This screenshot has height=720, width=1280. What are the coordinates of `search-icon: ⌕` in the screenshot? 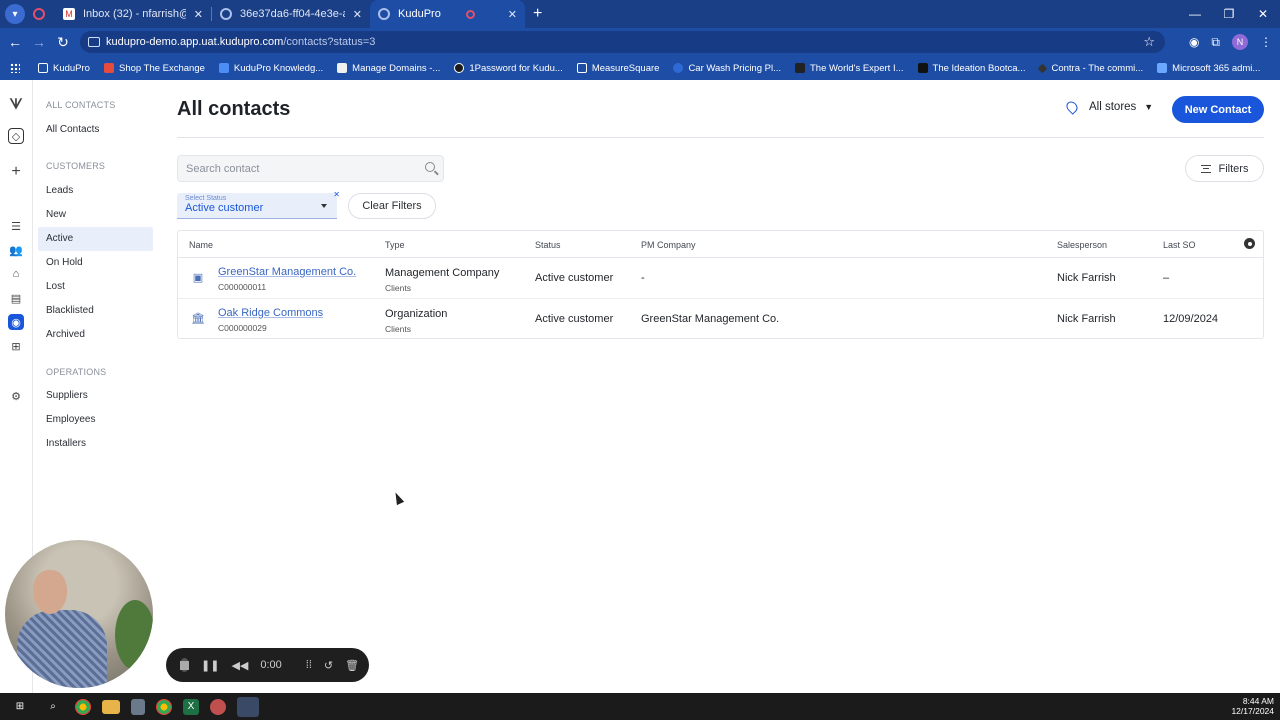 It's located at (53, 707).